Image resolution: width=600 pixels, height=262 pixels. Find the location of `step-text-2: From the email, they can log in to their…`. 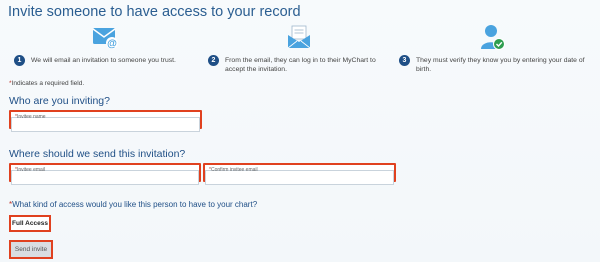

step-text-2: From the email, they can log in to their… is located at coordinates (300, 65).